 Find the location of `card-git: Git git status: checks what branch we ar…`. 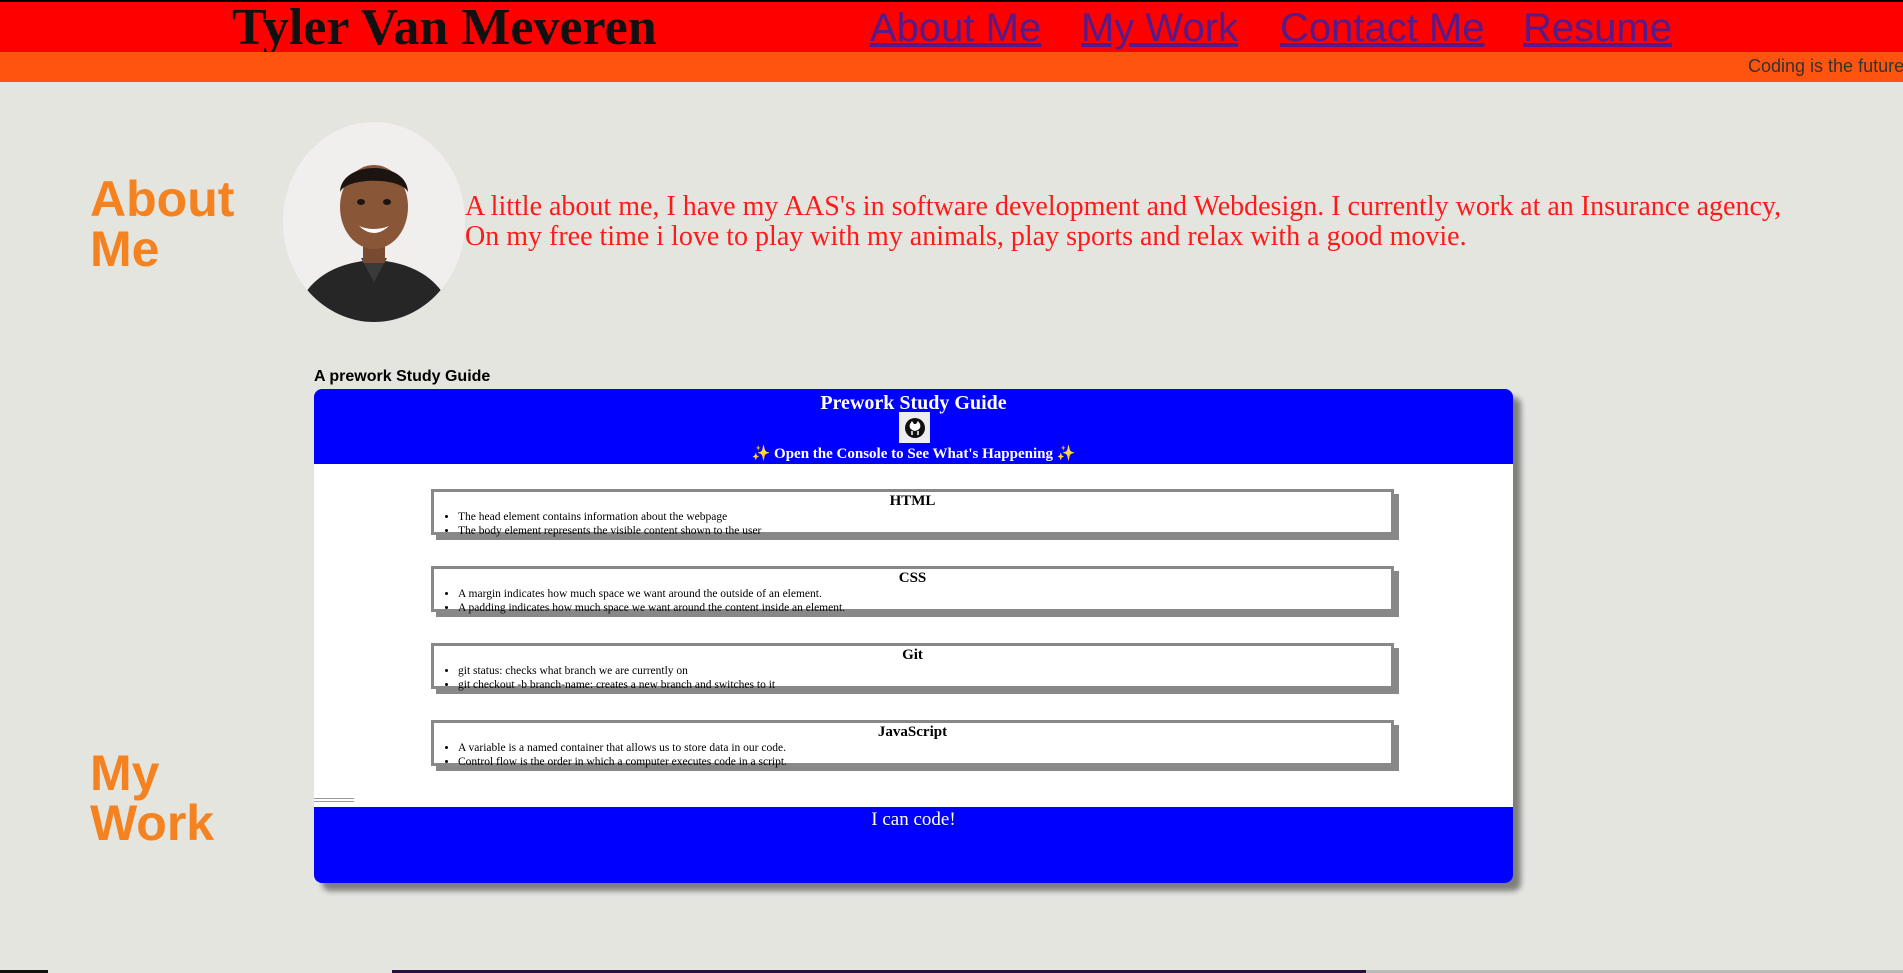

card-git: Git git status: checks what branch we ar… is located at coordinates (912, 667).